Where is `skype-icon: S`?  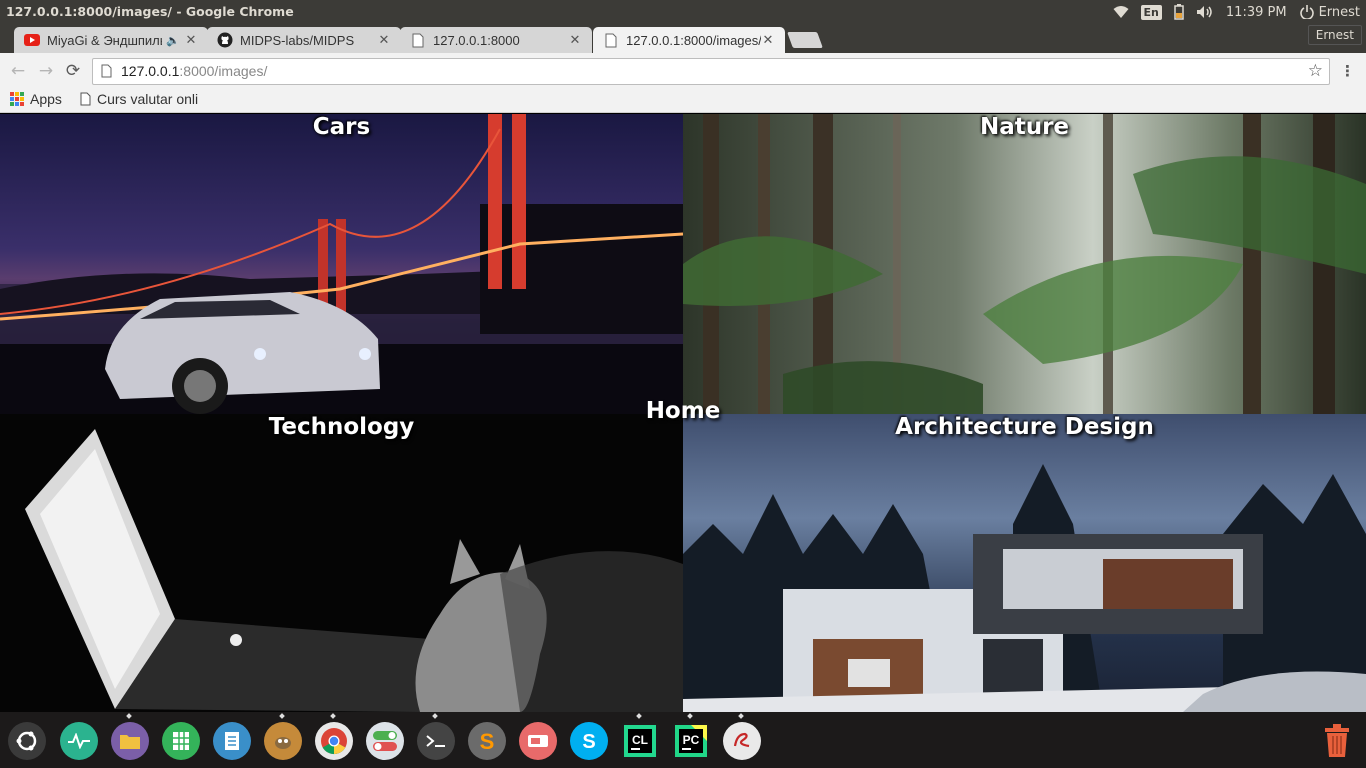
skype-icon: S is located at coordinates (589, 741).